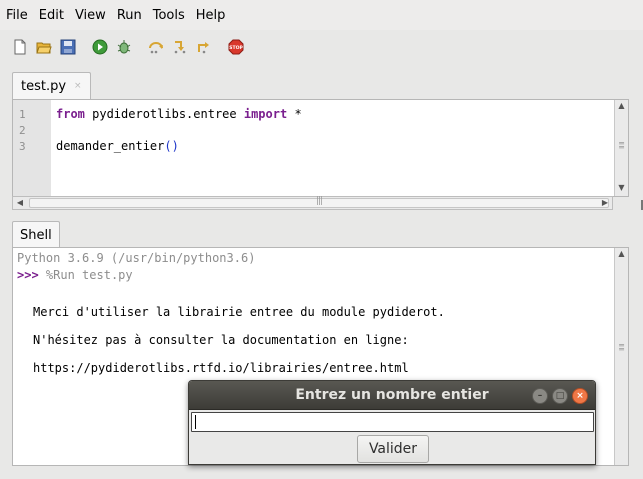 Image resolution: width=643 pixels, height=479 pixels. I want to click on code-line-3: demander_entier(), so click(117, 146).